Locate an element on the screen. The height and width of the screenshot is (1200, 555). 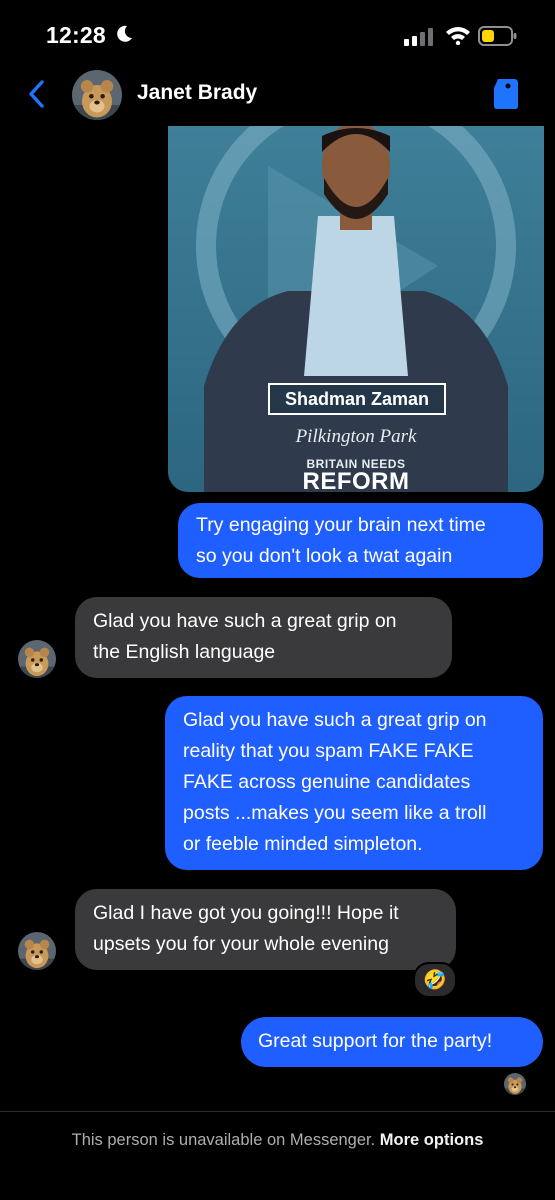
message-line: posts ...makes you seem like a troll is located at coordinates (335, 813).